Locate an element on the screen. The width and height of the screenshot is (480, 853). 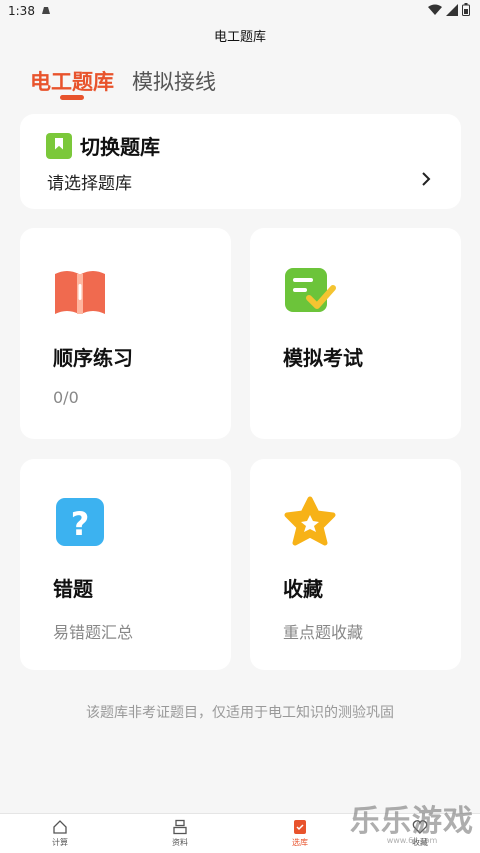
card-subtitle: 重点题收藏 is located at coordinates (323, 632).